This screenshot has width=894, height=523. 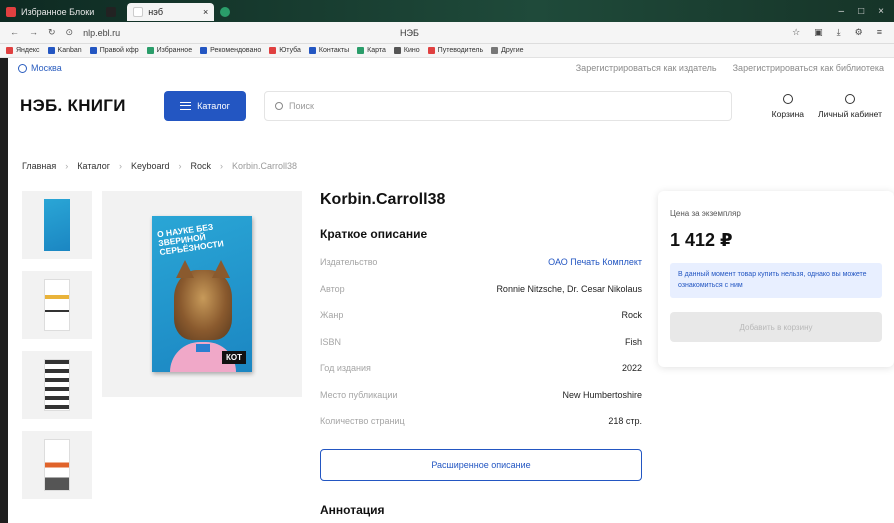 What do you see at coordinates (234, 357) in the screenshot?
I see `cover-badge: КОТ` at bounding box center [234, 357].